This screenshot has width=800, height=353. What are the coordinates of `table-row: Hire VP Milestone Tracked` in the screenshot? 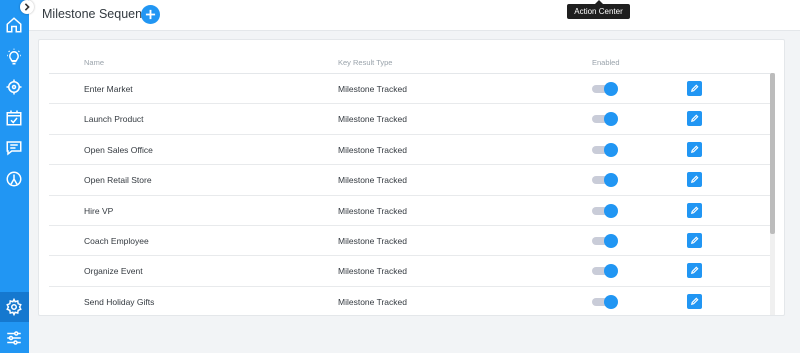 It's located at (411, 211).